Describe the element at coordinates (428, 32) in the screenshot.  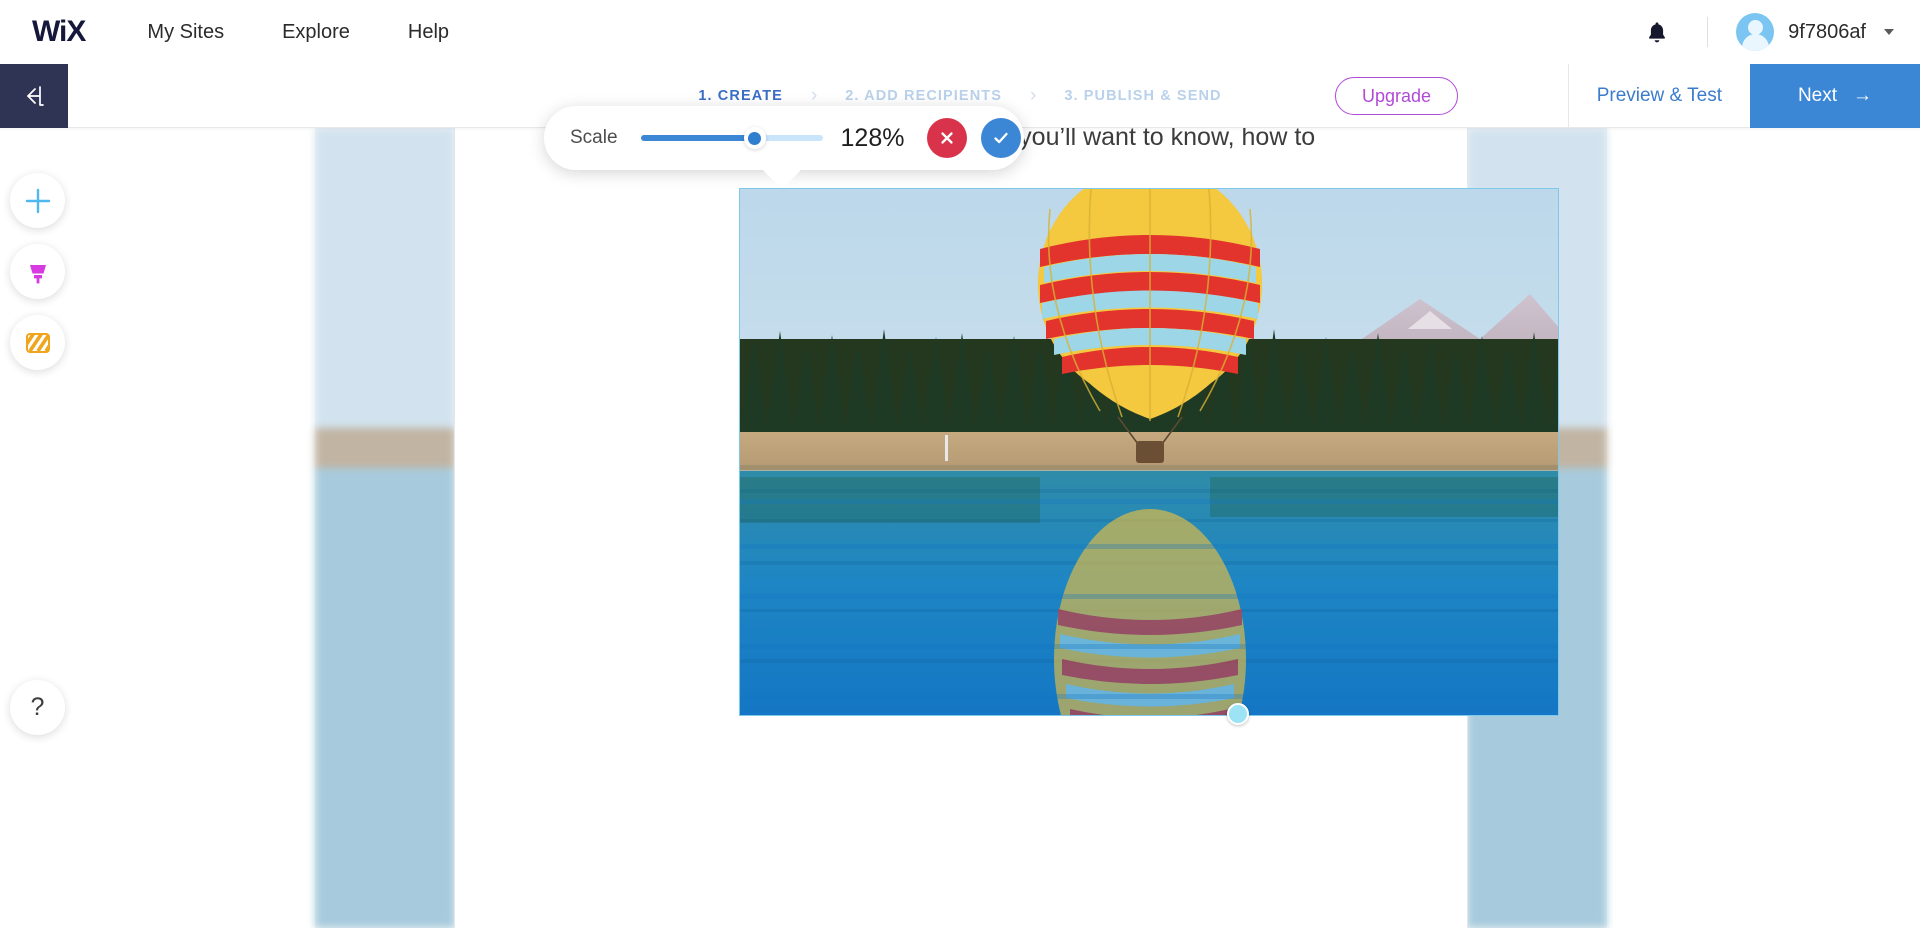
I see `nav-item-help: Help` at that location.